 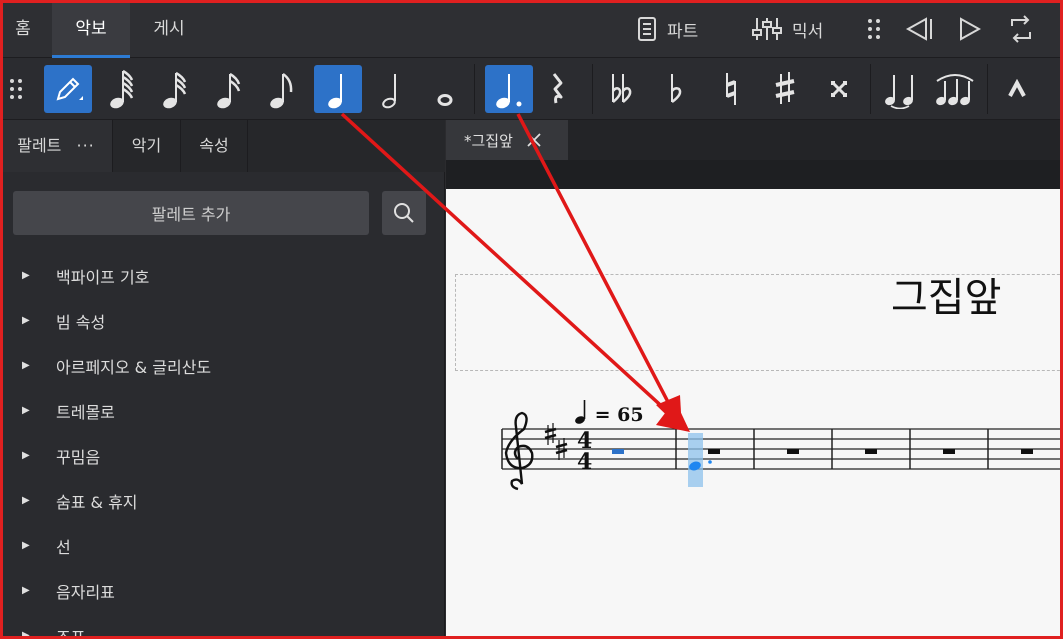 What do you see at coordinates (222, 320) in the screenshot?
I see `palette-item-beam: ▶ 빔 속성` at bounding box center [222, 320].